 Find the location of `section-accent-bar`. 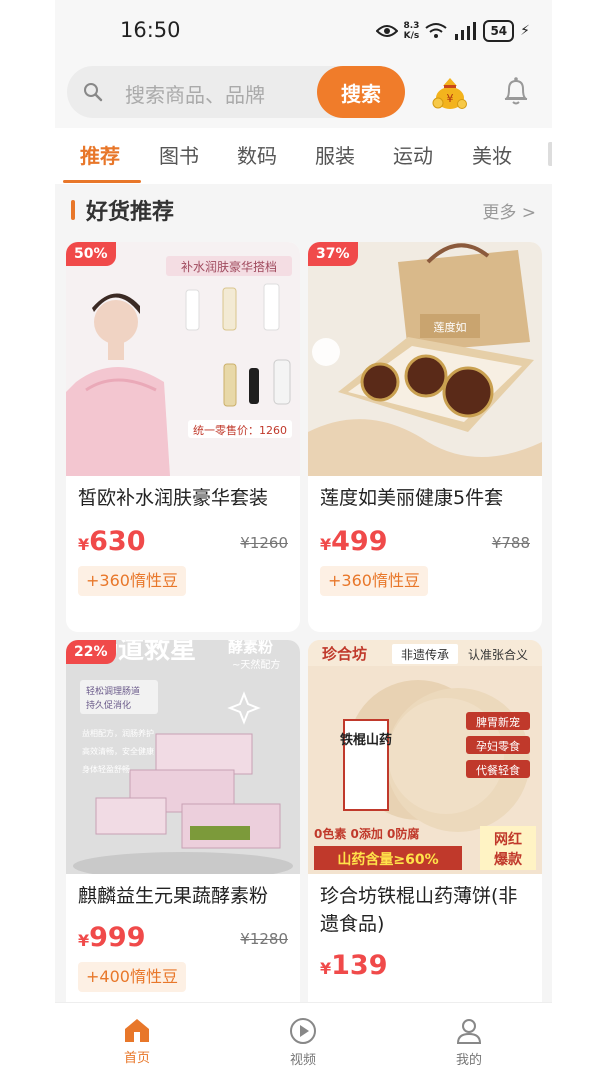

section-accent-bar is located at coordinates (73, 210).